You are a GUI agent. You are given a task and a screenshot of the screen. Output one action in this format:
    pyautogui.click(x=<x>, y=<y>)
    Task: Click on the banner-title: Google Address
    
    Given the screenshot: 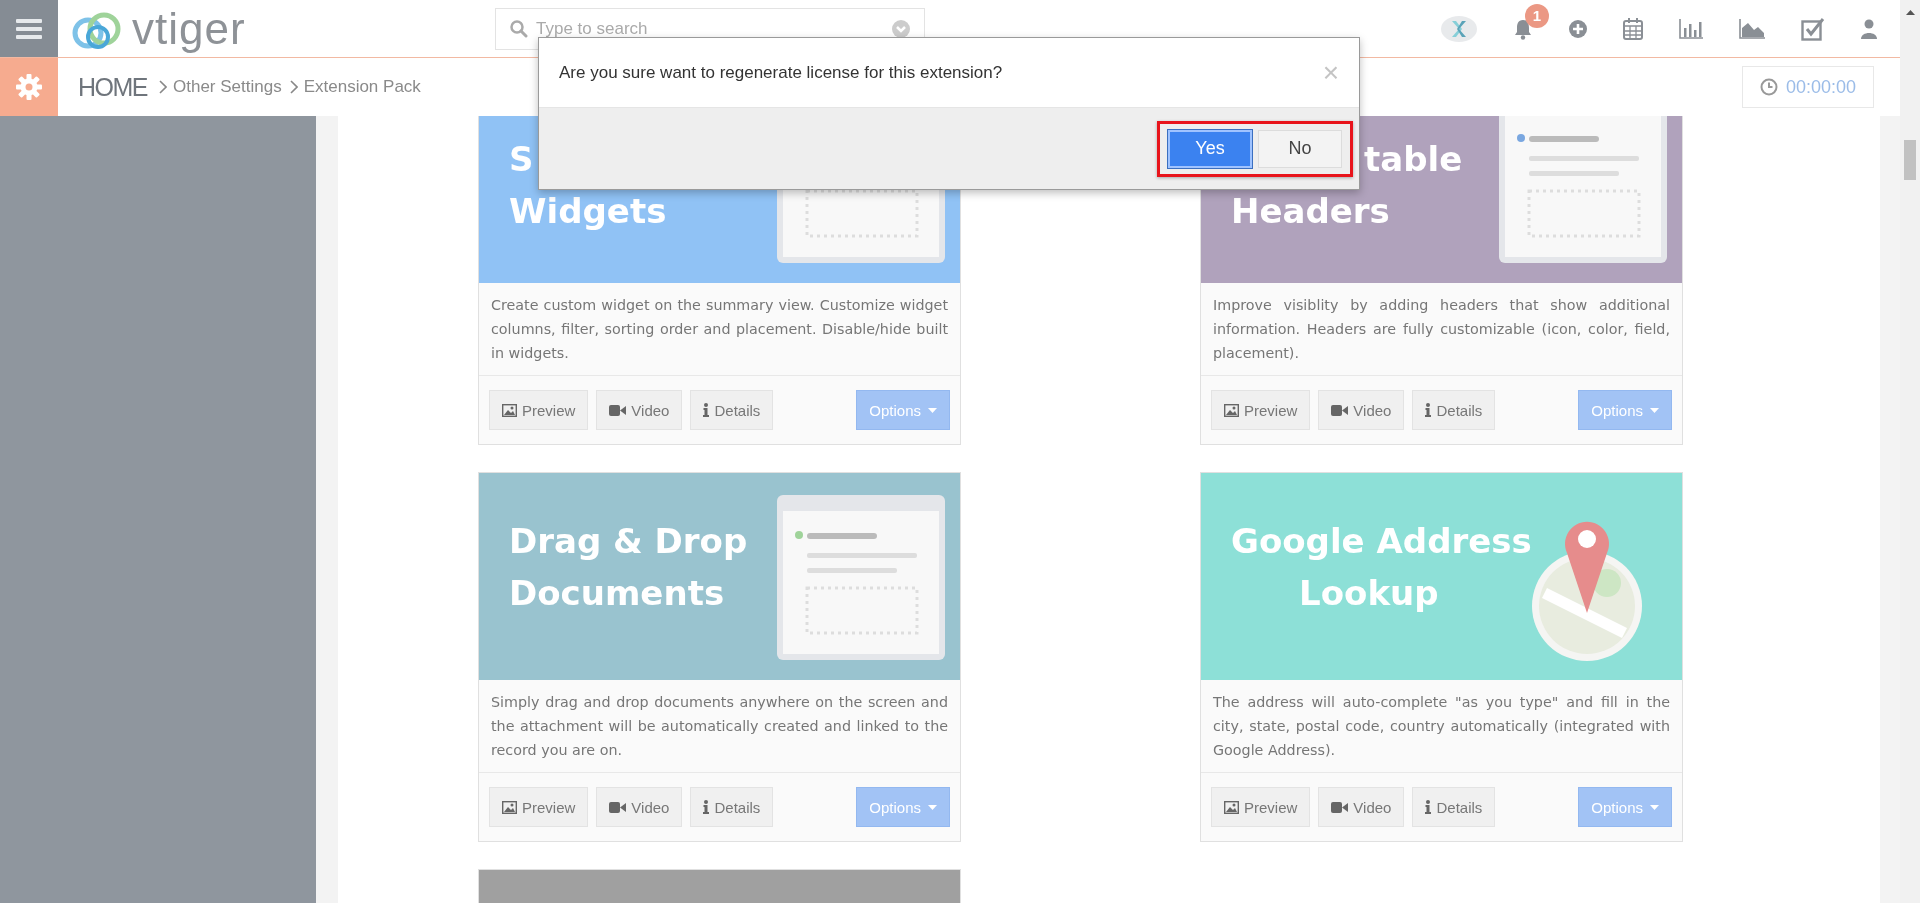 What is the action you would take?
    pyautogui.click(x=1381, y=541)
    